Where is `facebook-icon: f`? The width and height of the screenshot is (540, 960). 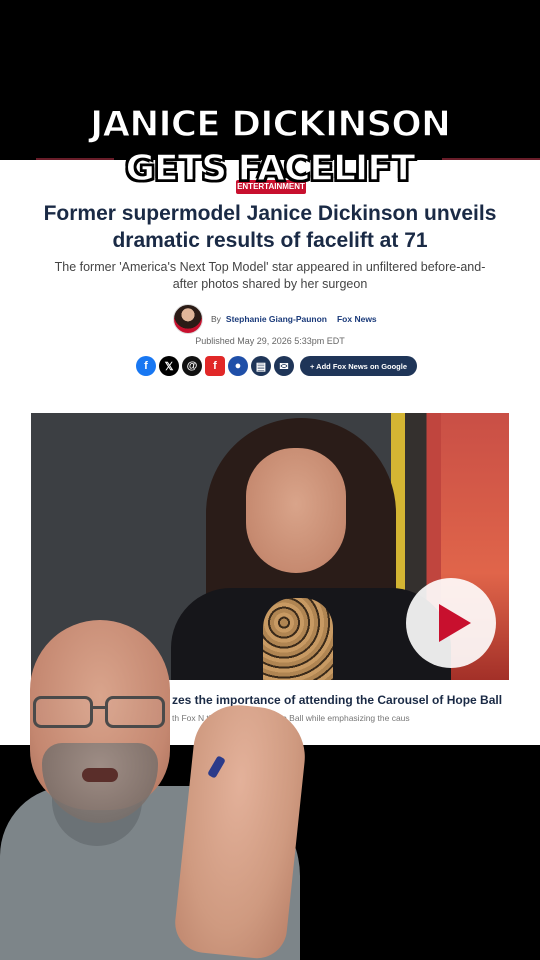
facebook-icon: f is located at coordinates (146, 366).